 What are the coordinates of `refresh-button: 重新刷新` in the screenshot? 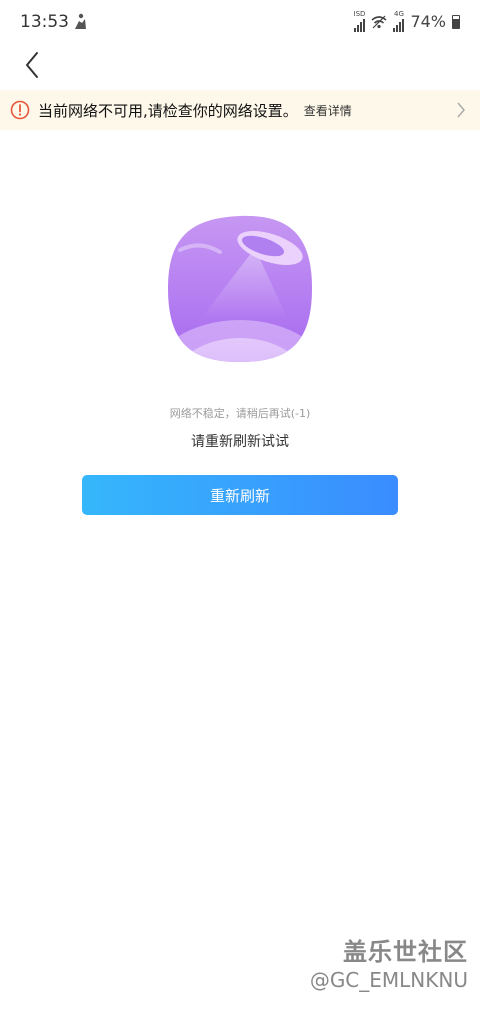 It's located at (240, 495).